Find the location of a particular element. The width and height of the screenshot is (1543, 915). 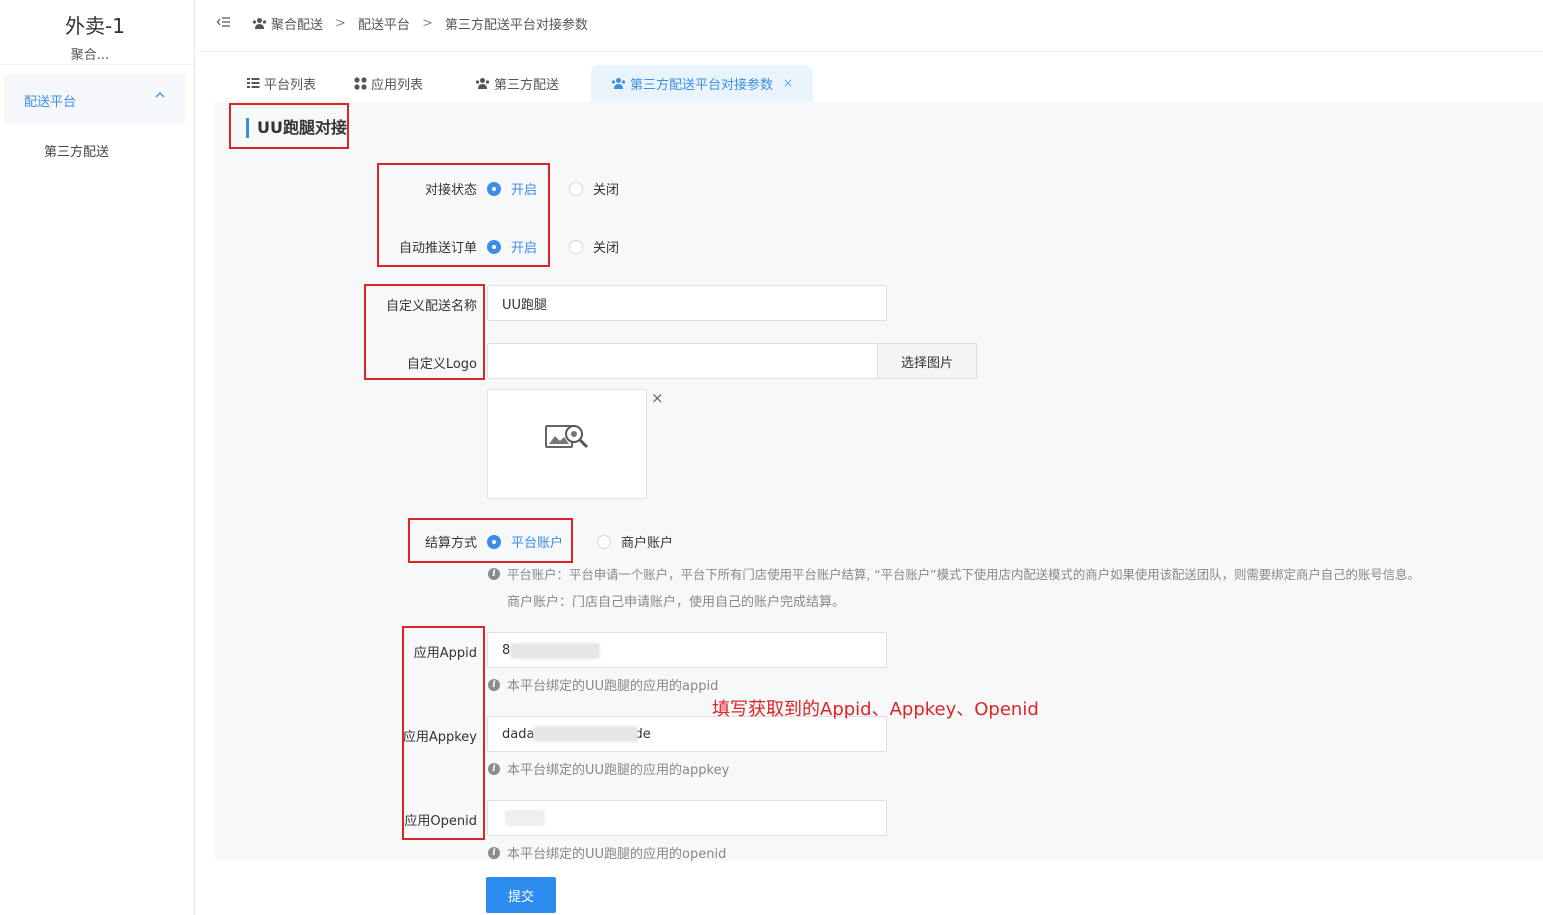

tab-label: 应用列表 is located at coordinates (397, 85).